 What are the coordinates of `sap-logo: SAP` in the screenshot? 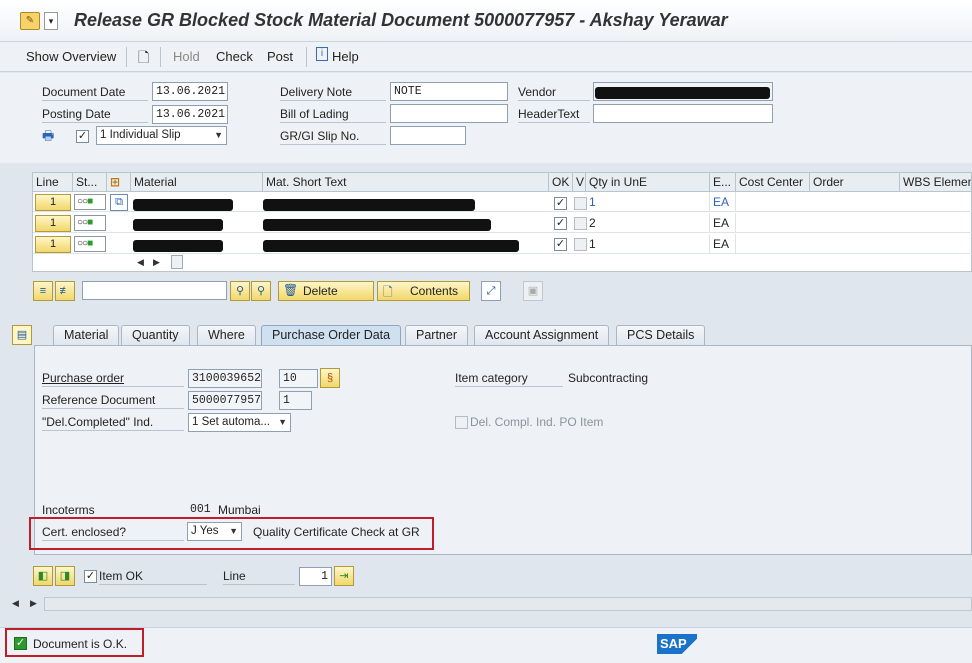 It's located at (677, 644).